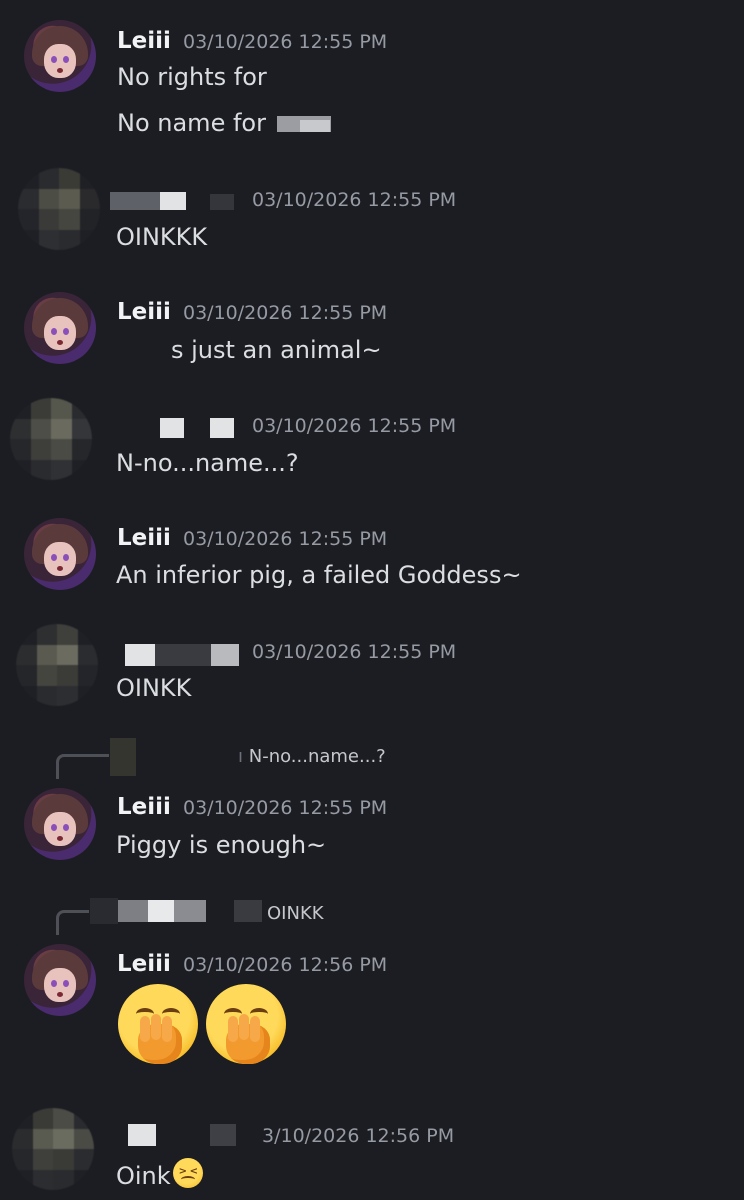  I want to click on message-text: No name for, so click(191, 123).